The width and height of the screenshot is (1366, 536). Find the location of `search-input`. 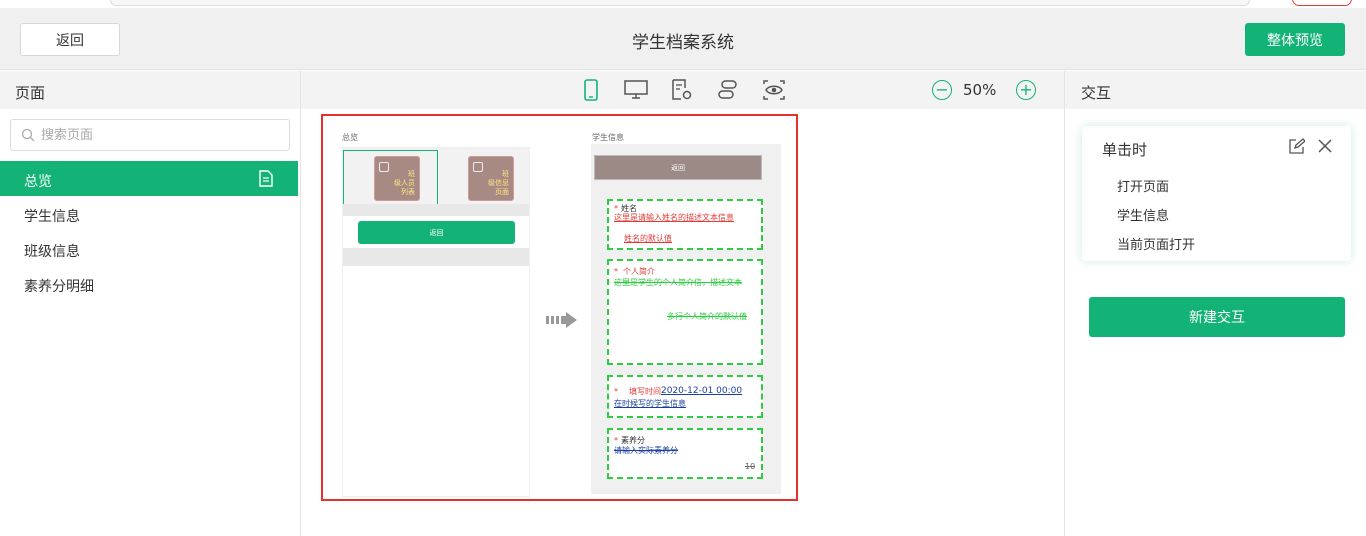

search-input is located at coordinates (161, 135).